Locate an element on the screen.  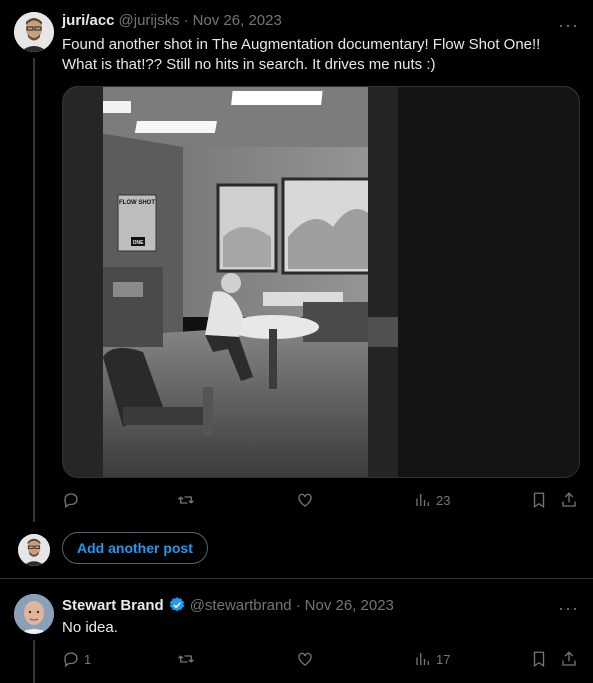
avatar-stewart-brand is located at coordinates (34, 614).